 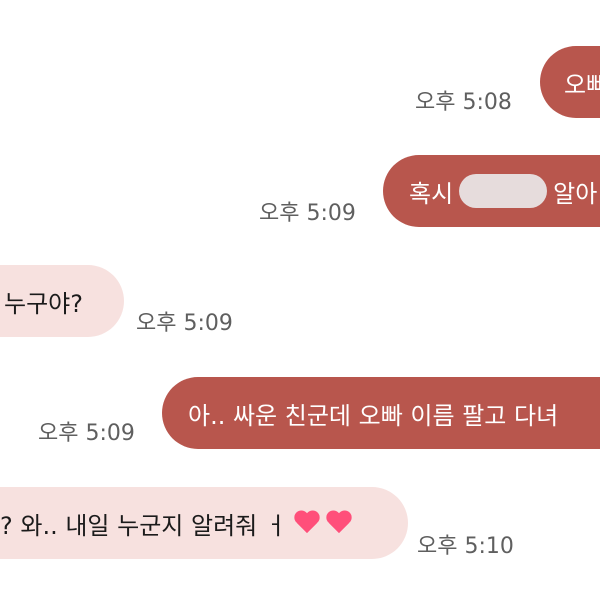 I want to click on message-time: 오후 5:10, so click(x=465, y=546).